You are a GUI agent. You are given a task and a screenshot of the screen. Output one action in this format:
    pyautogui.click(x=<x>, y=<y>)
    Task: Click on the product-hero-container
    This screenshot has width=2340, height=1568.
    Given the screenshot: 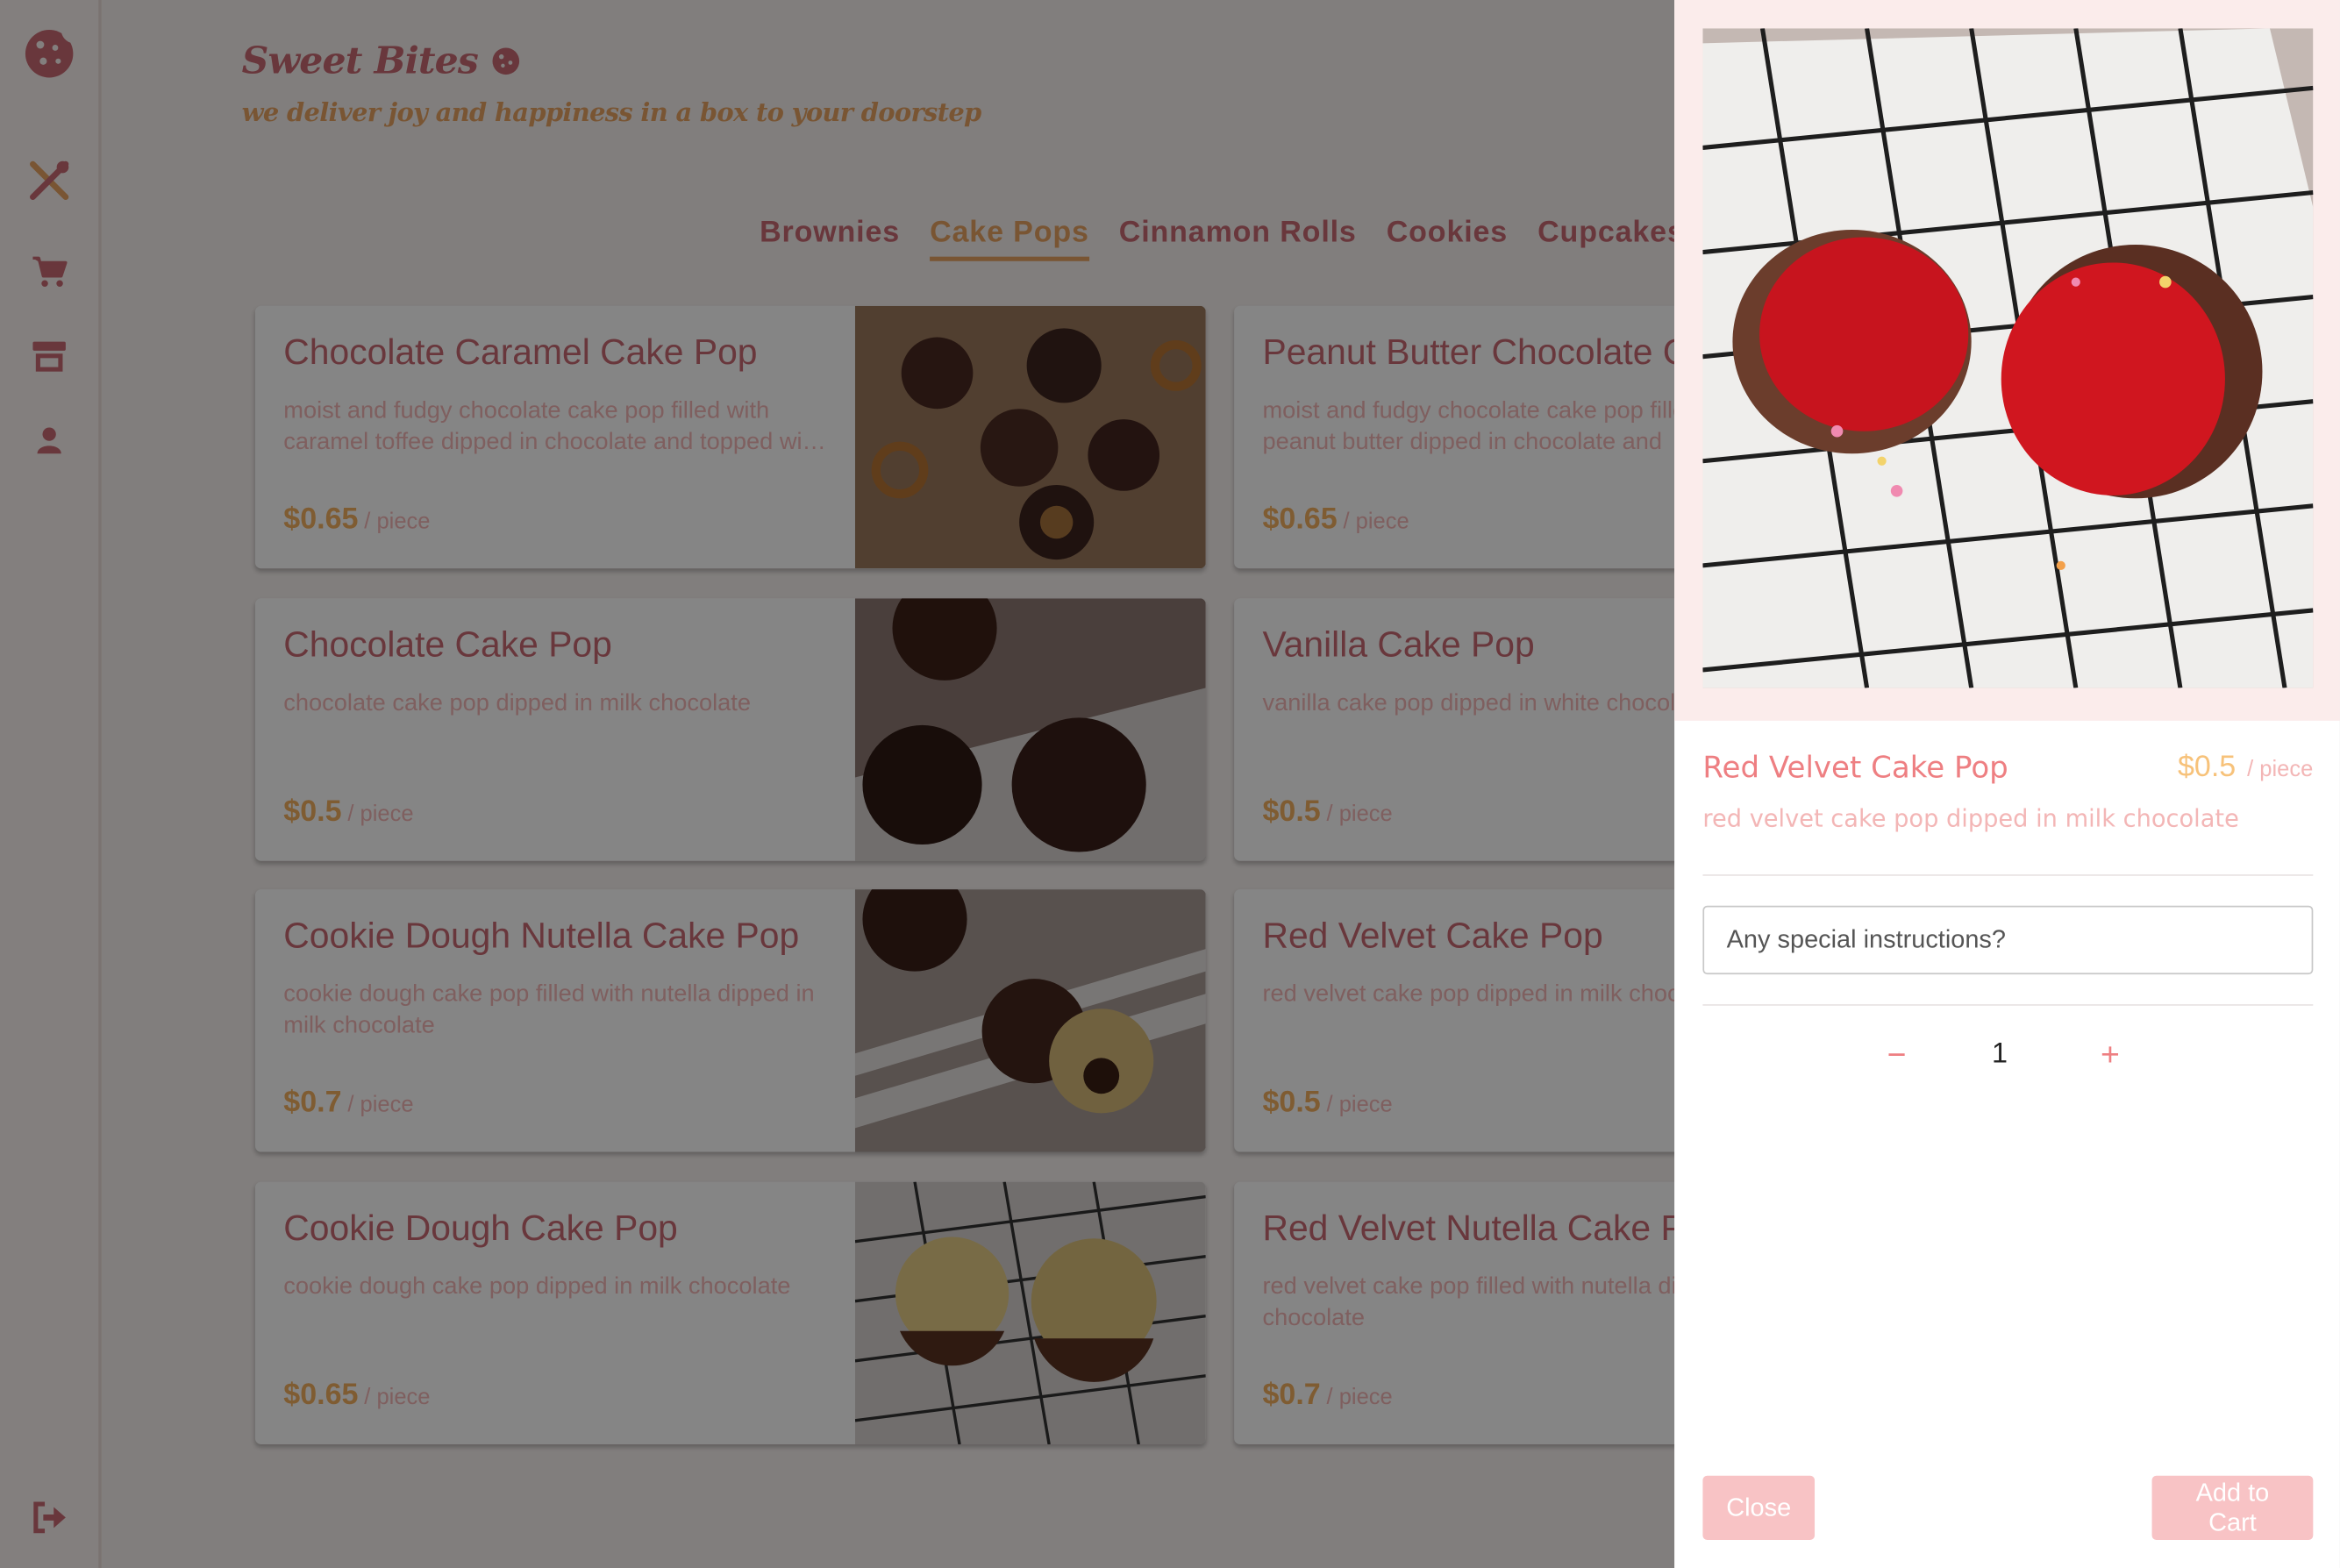 What is the action you would take?
    pyautogui.click(x=2007, y=361)
    